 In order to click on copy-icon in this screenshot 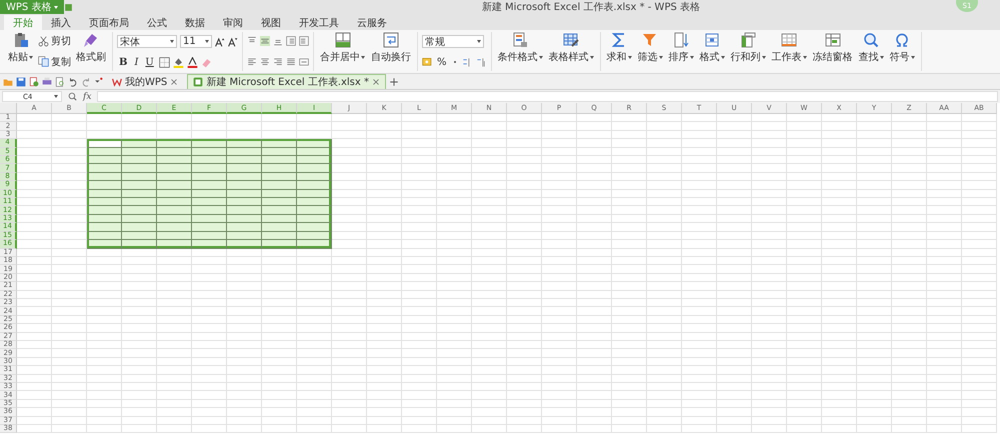, I will do `click(43, 62)`.